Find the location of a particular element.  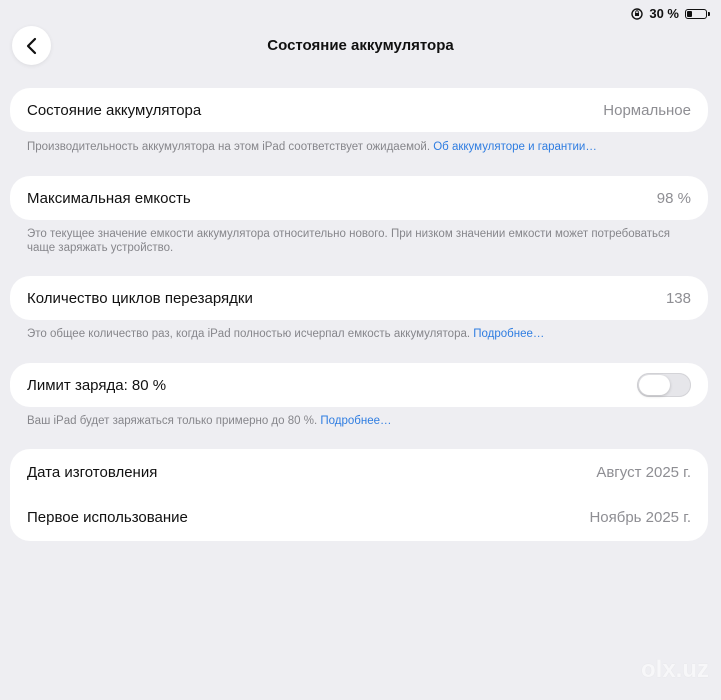

max-capacity-row: Максимальная емкость 98 % is located at coordinates (359, 198).